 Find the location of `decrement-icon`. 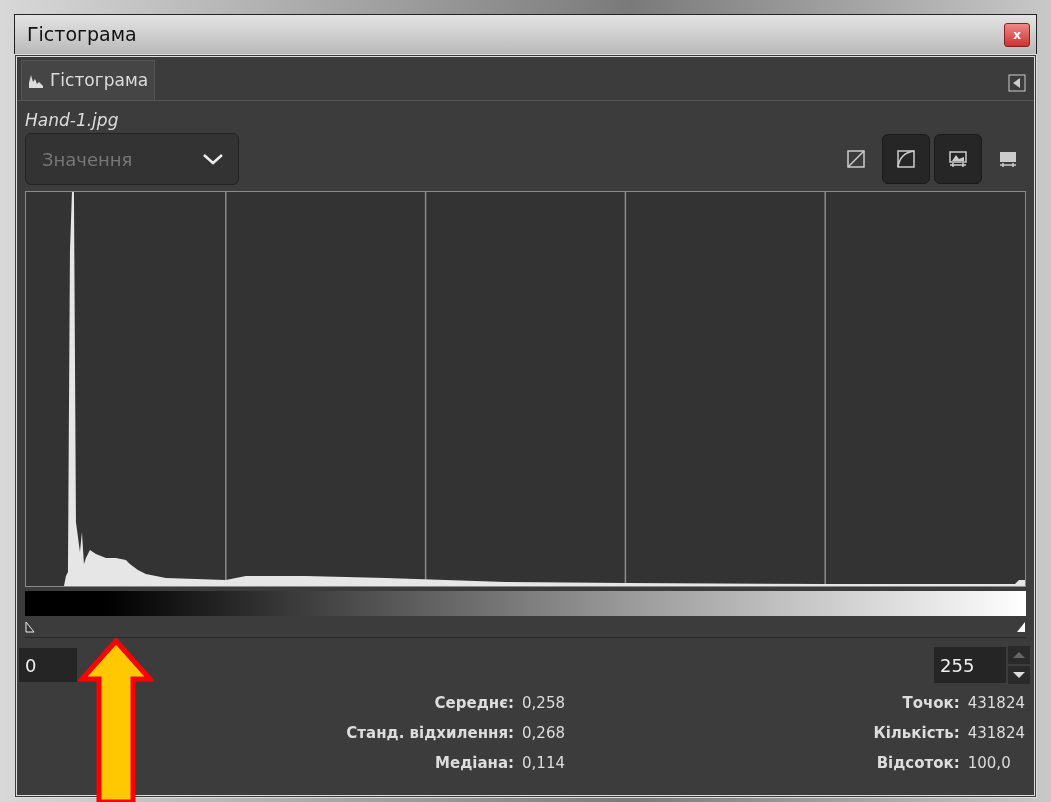

decrement-icon is located at coordinates (1019, 675).